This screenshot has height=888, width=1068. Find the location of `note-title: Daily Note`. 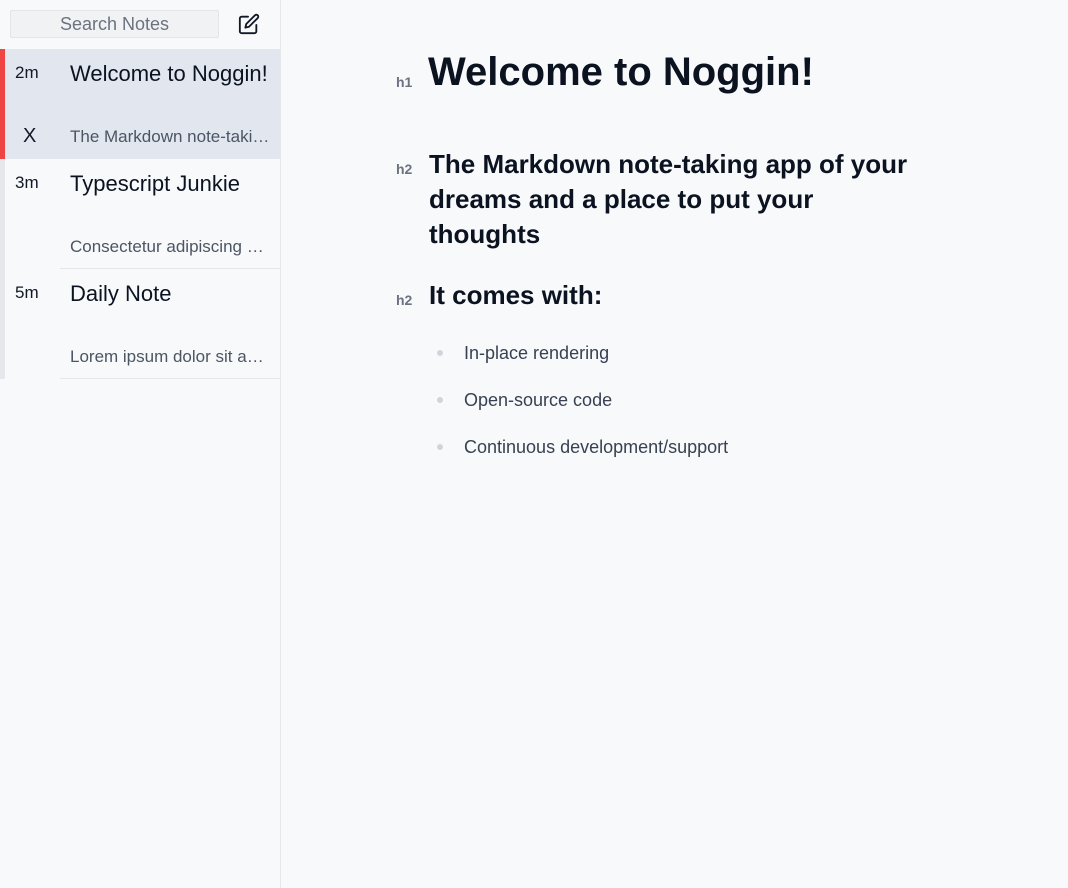

note-title: Daily Note is located at coordinates (121, 293).